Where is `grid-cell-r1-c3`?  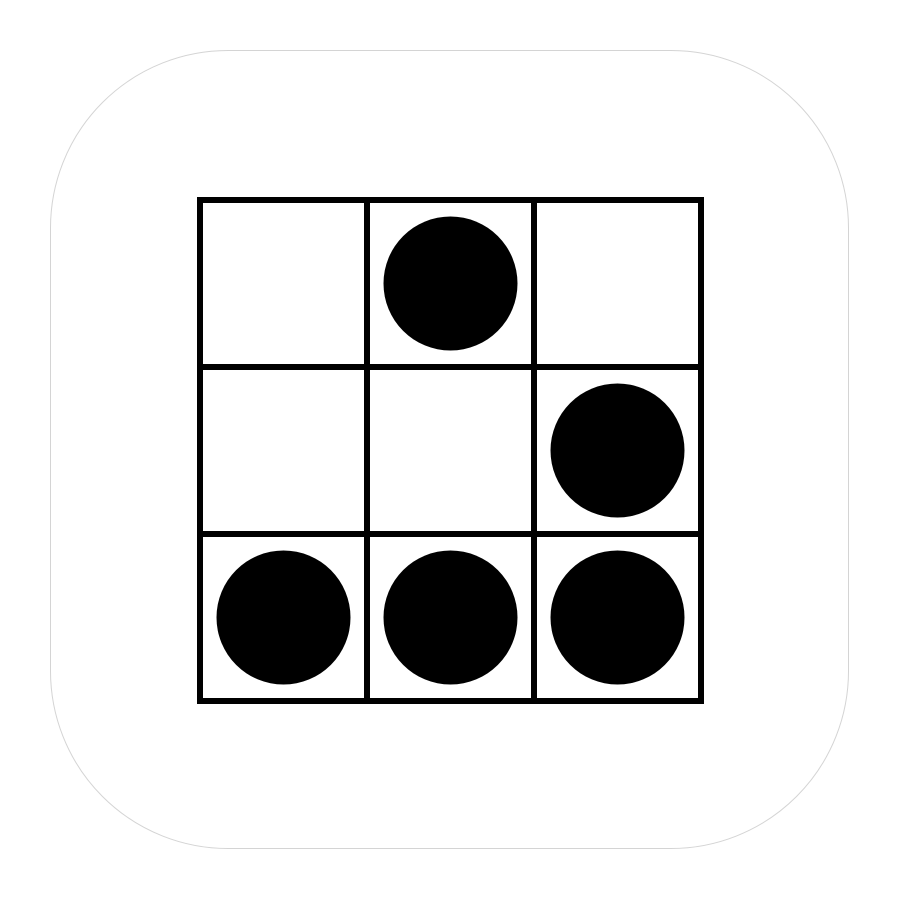 grid-cell-r1-c3 is located at coordinates (617, 283).